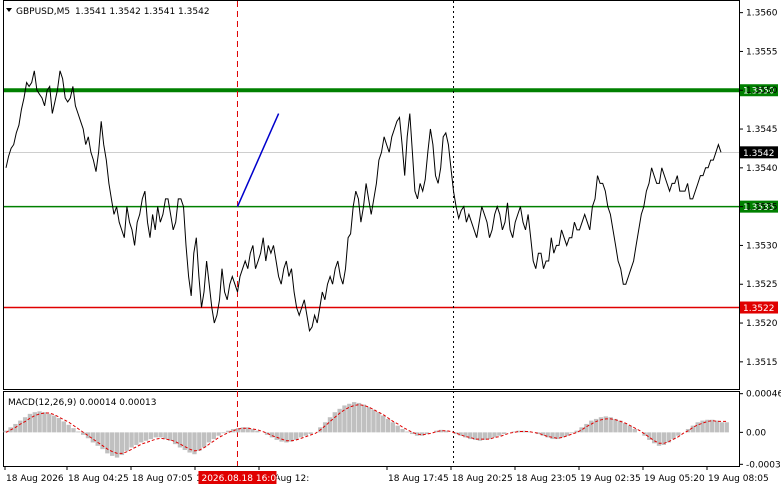 The image size is (781, 489). I want to click on ohlc-values: 1.3541 1.3542 1.3541 1.3542, so click(142, 12).